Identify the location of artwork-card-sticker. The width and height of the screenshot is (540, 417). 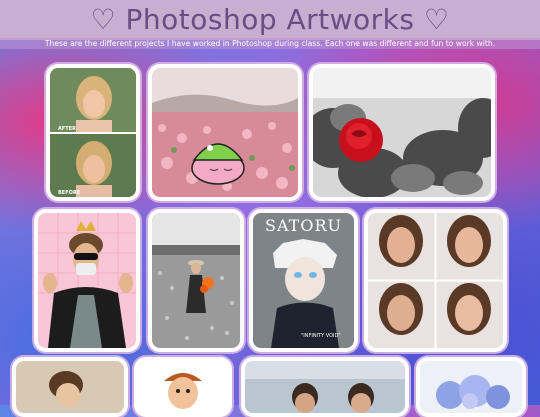
(87, 280).